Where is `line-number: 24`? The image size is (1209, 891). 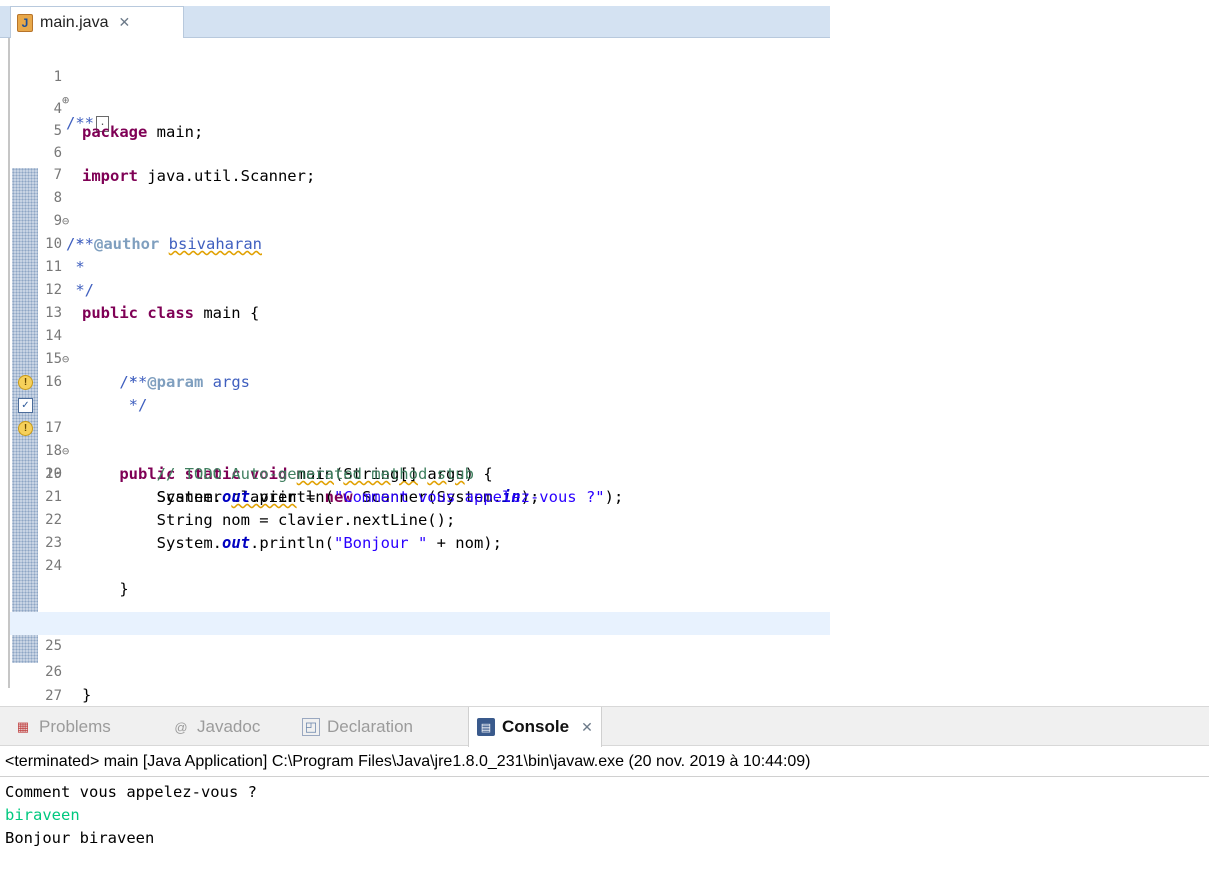
line-number: 24 is located at coordinates (53, 566).